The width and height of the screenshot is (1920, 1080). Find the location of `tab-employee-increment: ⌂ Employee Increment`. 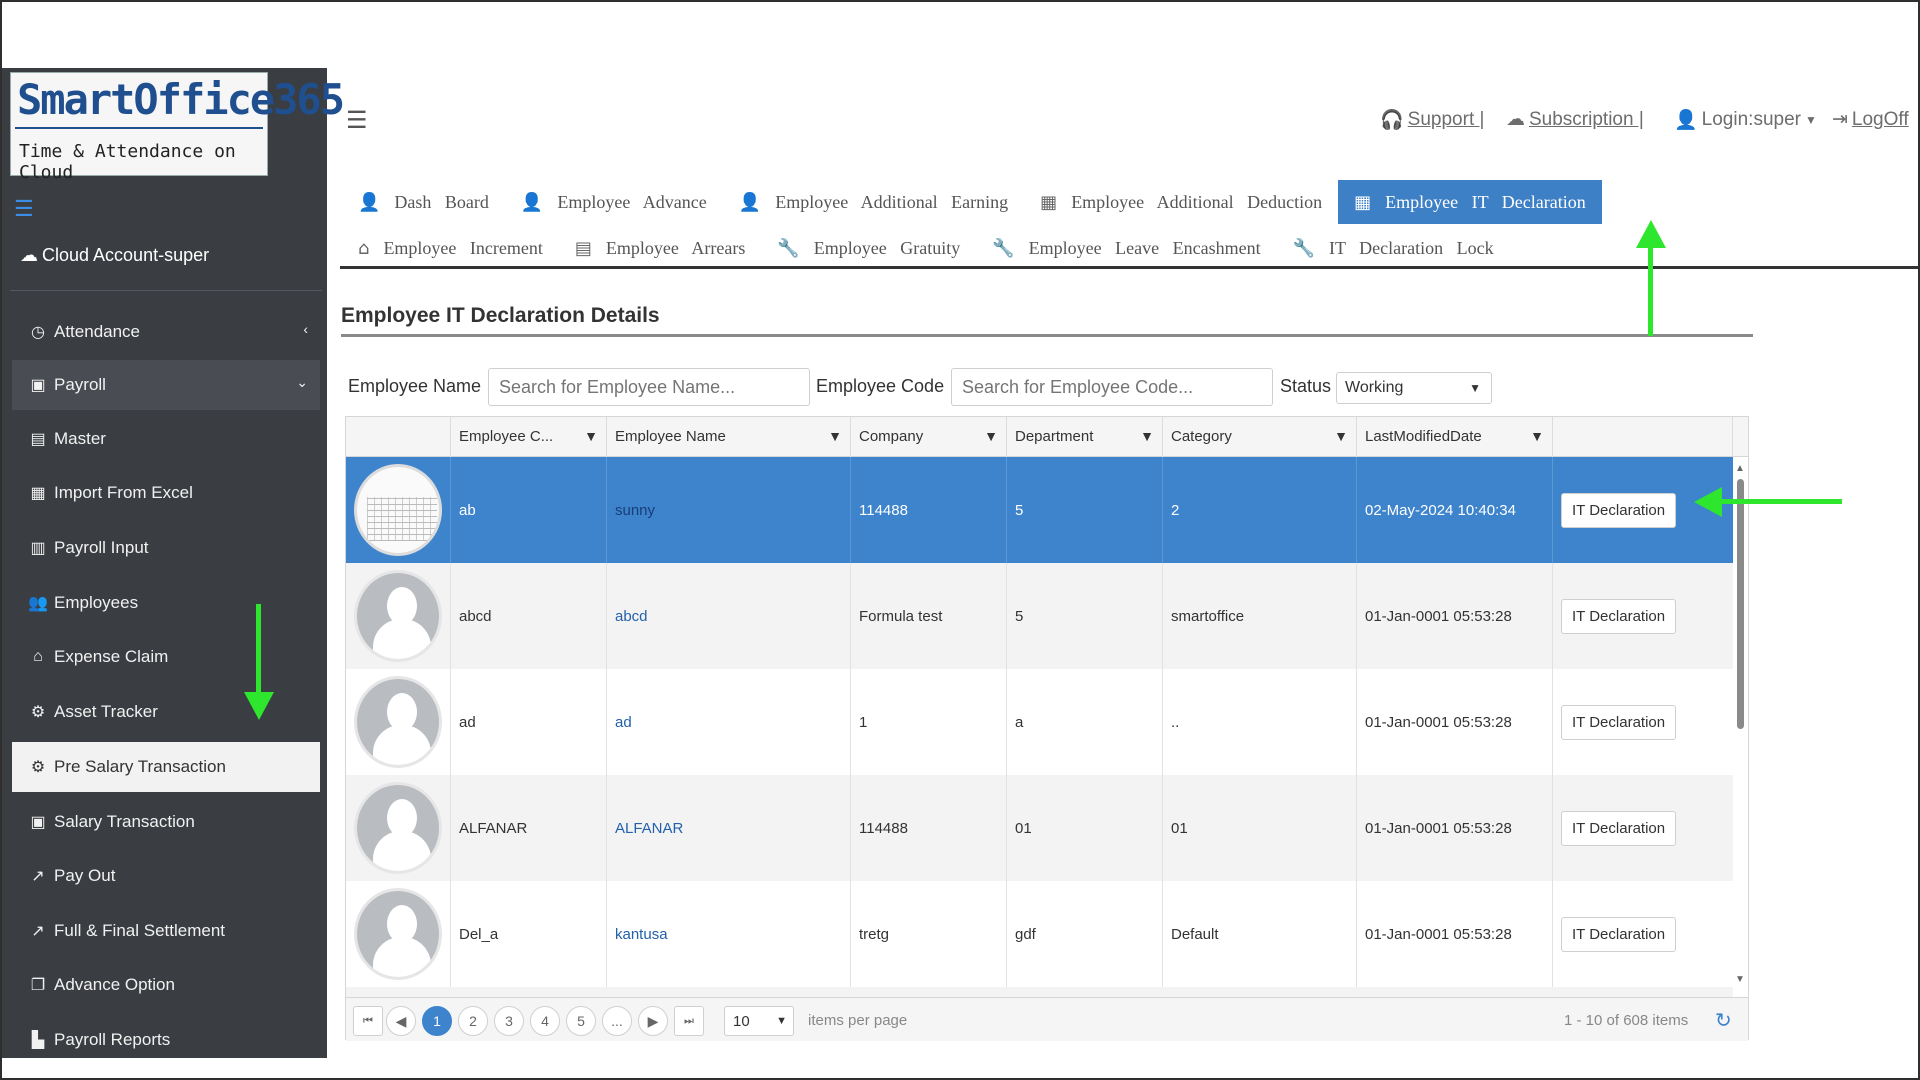

tab-employee-increment: ⌂ Employee Increment is located at coordinates (450, 248).